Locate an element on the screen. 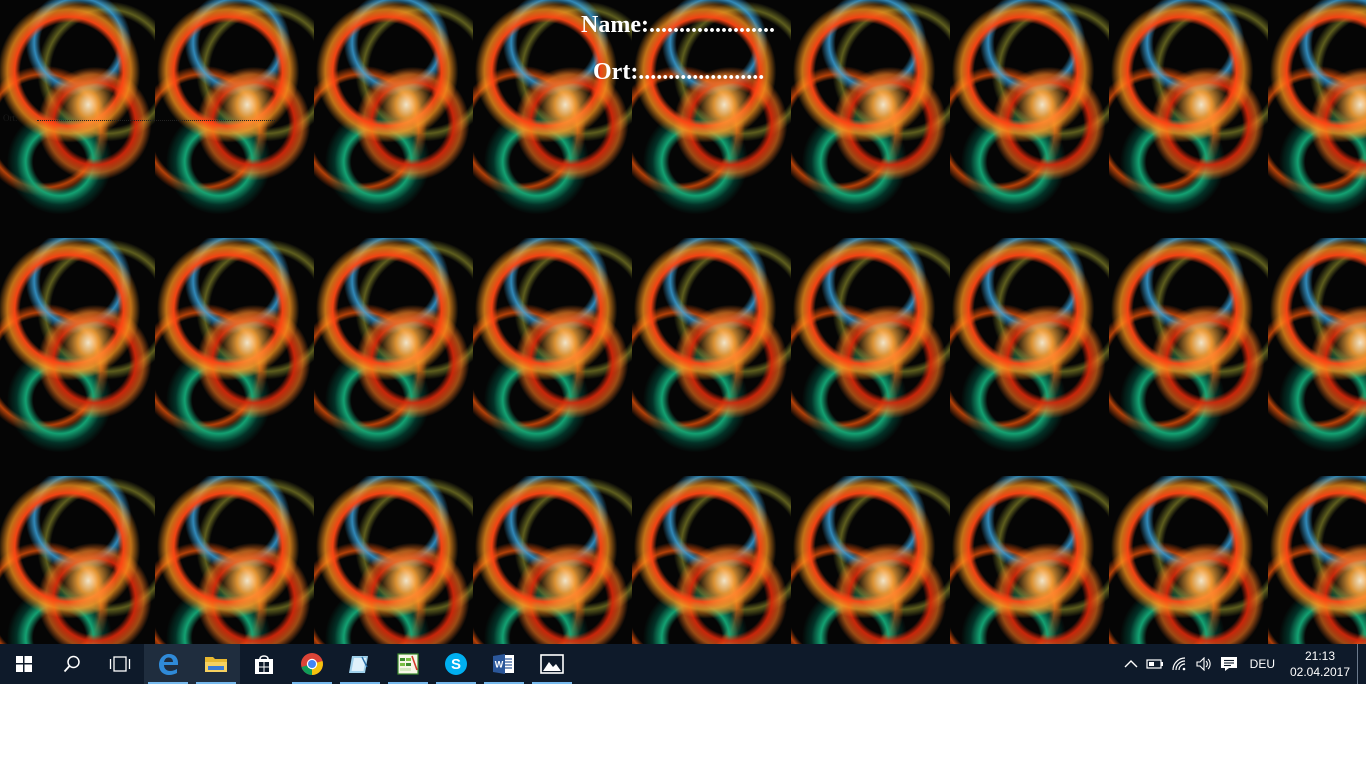 The width and height of the screenshot is (1366, 768). action-center-button is located at coordinates (1229, 664).